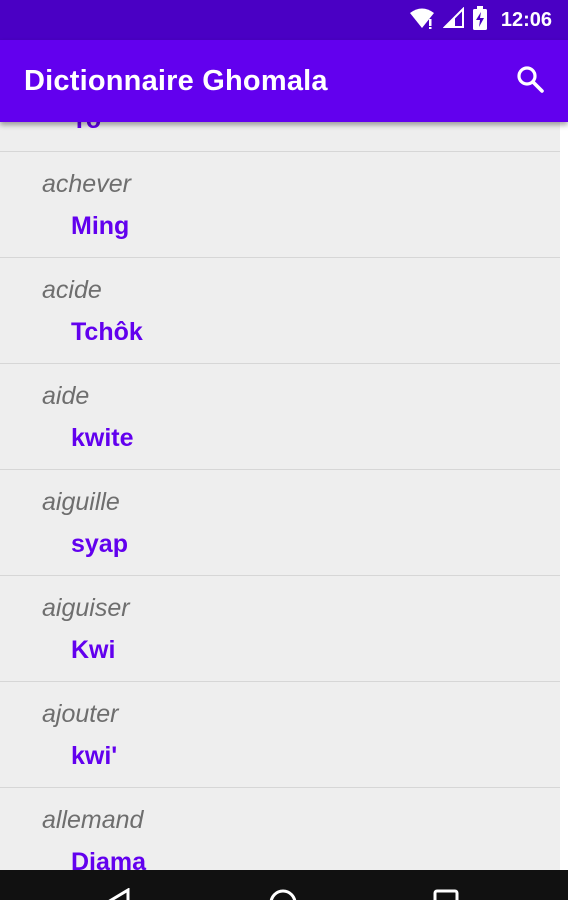 Image resolution: width=568 pixels, height=900 pixels. I want to click on search-icon, so click(530, 81).